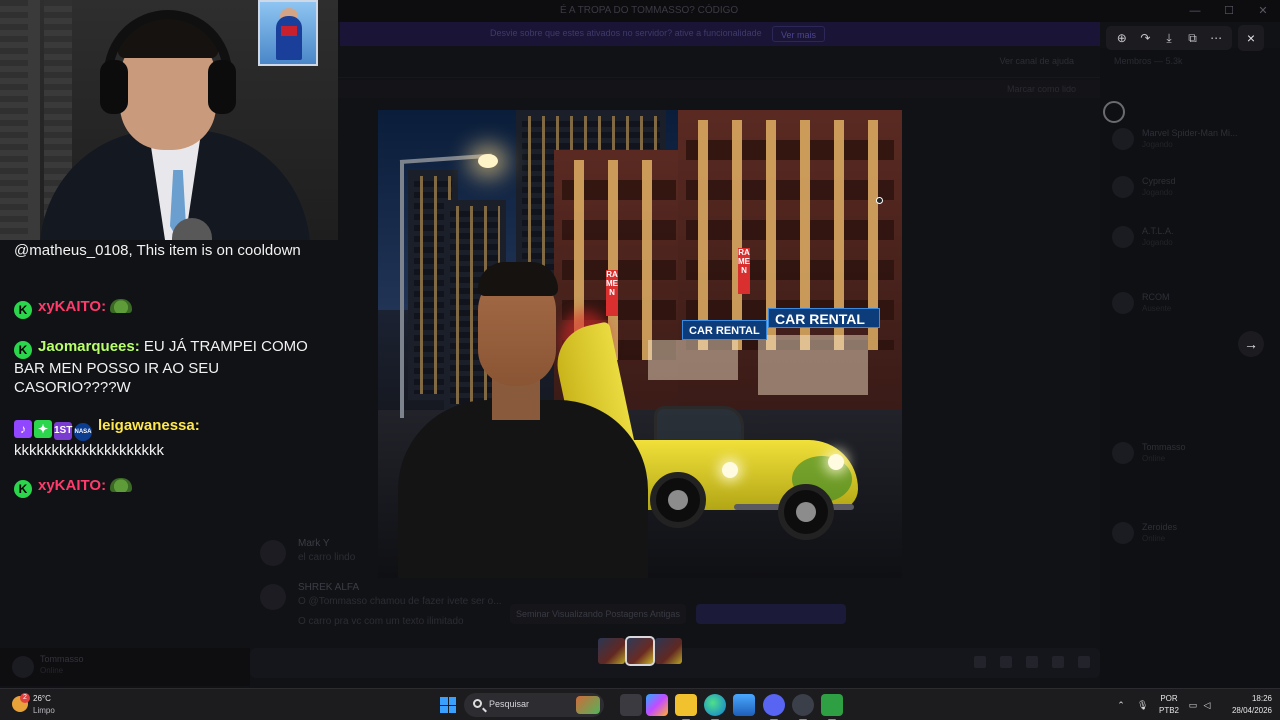  I want to click on edge-icon, so click(715, 707).